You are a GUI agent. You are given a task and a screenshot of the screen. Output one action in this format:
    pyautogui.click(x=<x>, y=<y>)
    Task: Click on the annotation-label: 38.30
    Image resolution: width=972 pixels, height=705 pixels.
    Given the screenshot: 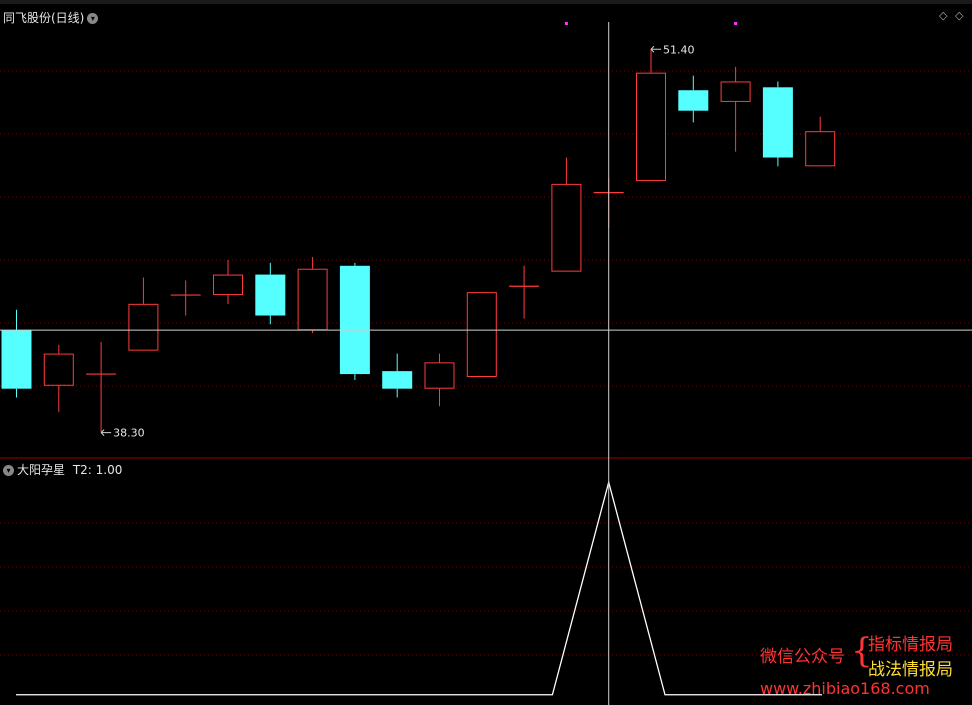 What is the action you would take?
    pyautogui.click(x=129, y=433)
    